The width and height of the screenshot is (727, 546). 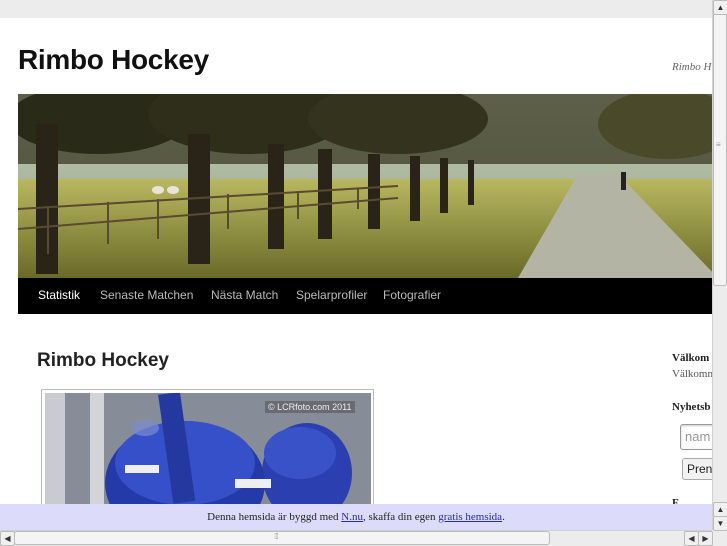 I want to click on horizontal-scrollbar-thumb, so click(x=282, y=538).